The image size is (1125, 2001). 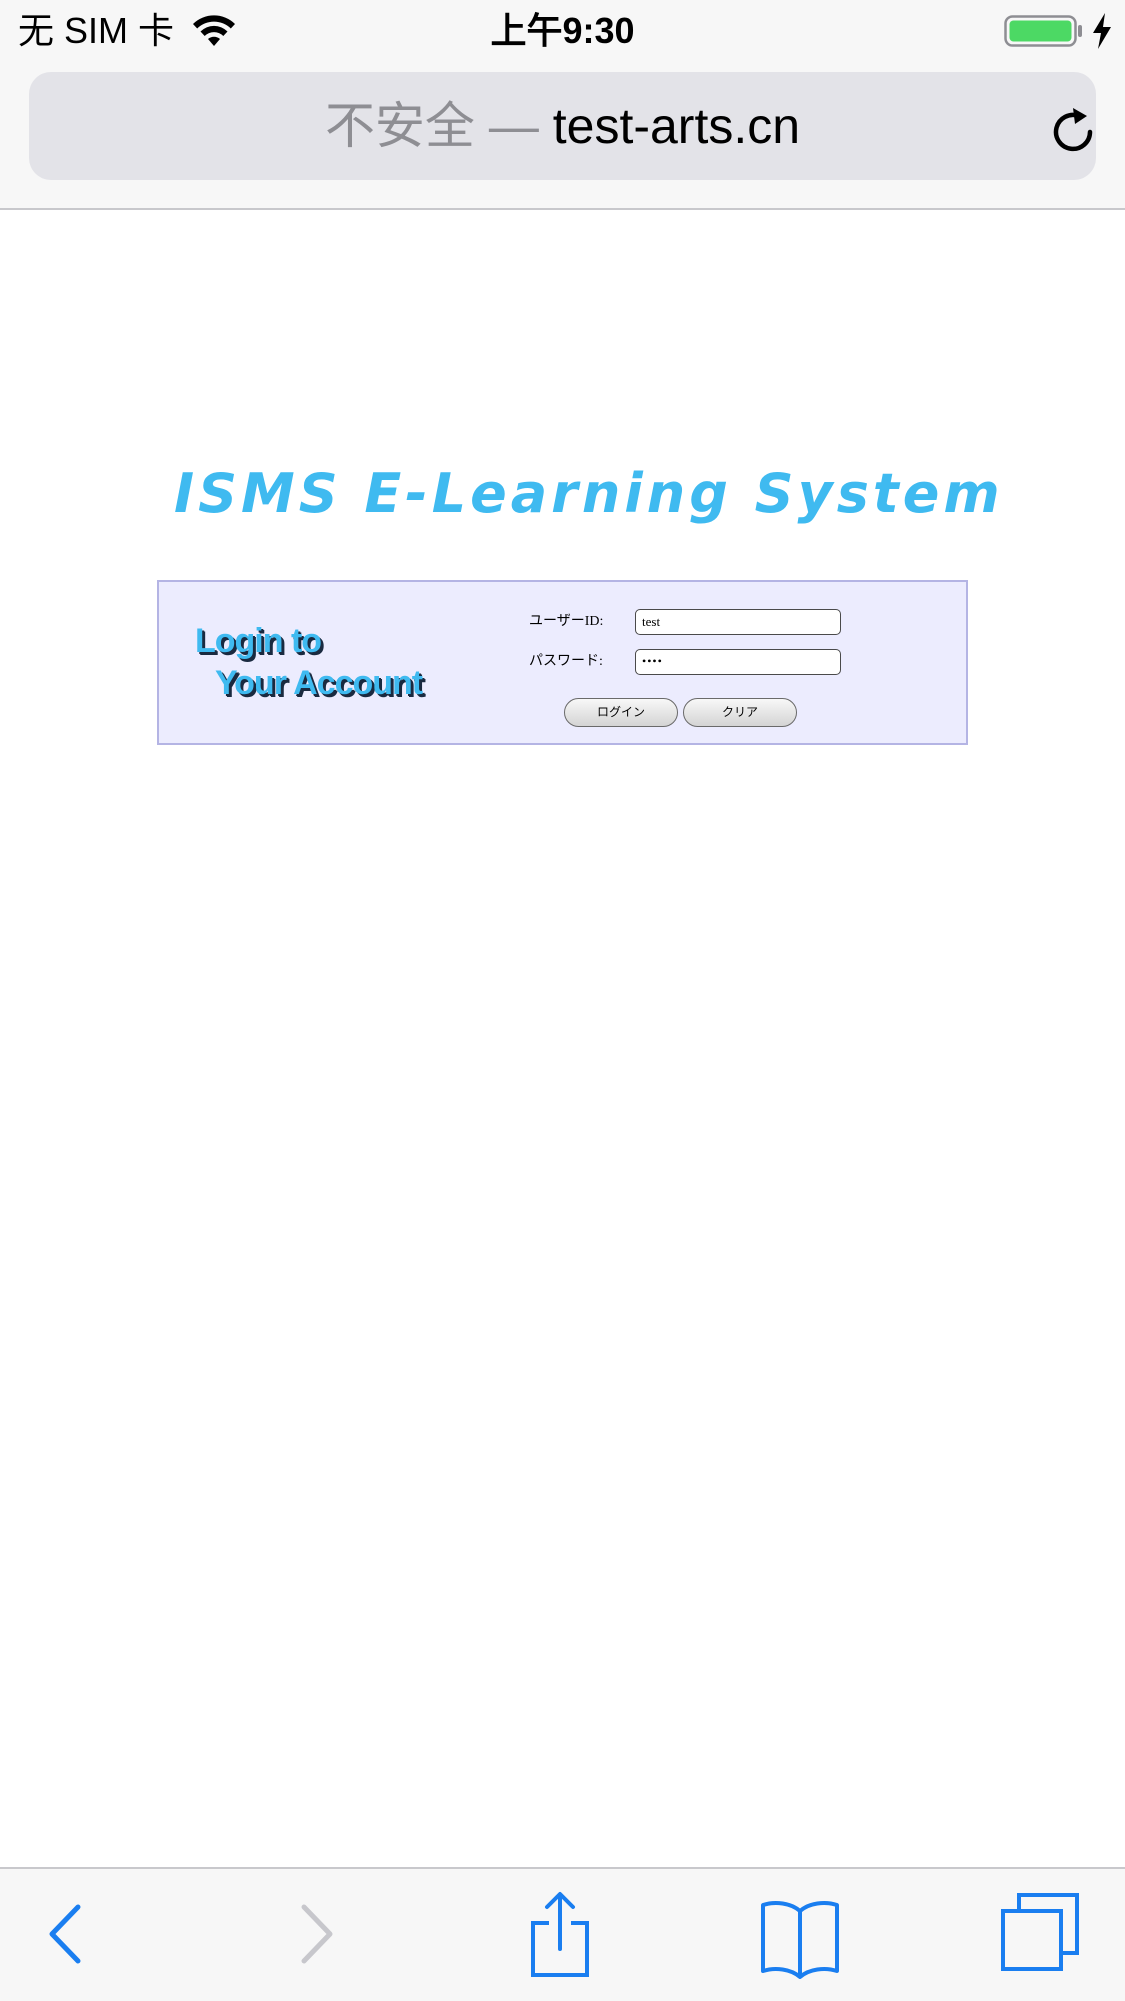 I want to click on password-input: ••••, so click(x=738, y=662).